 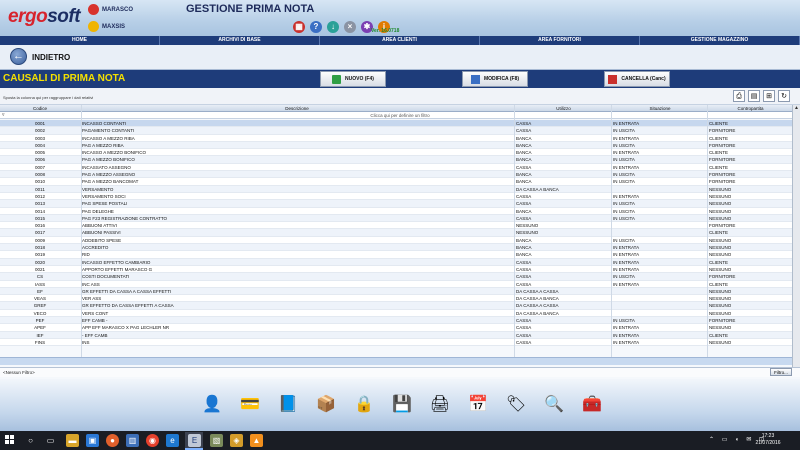 I want to click on table-row: VEAS VER ASS DA CASSA A BANCA NESSUNO, so click(x=396, y=299).